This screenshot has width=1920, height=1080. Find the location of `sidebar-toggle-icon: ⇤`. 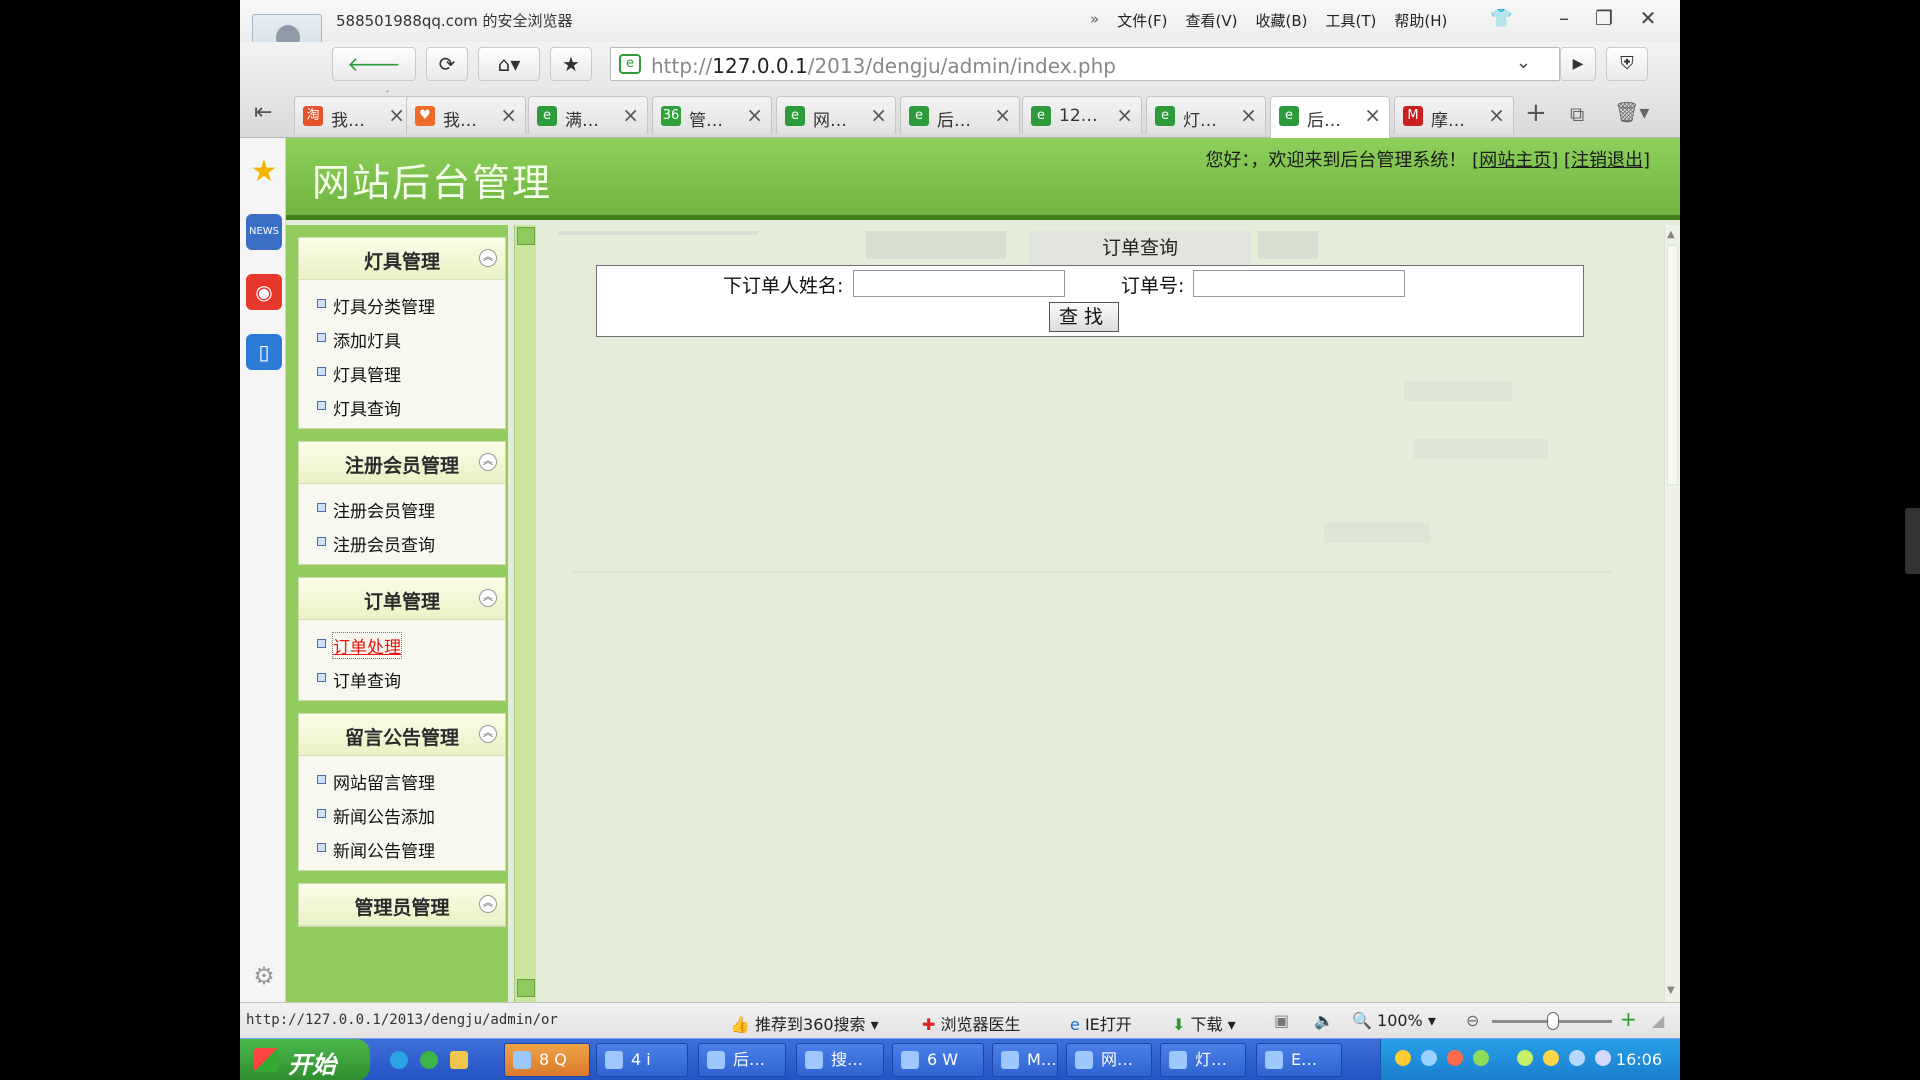

sidebar-toggle-icon: ⇤ is located at coordinates (263, 112).